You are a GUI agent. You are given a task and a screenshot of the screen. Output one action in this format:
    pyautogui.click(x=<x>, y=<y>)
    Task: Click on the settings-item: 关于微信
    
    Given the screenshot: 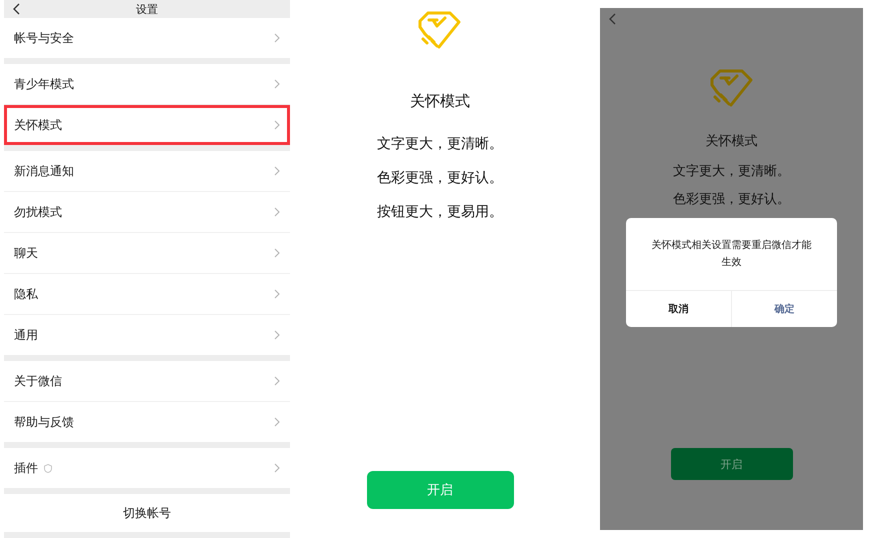 What is the action you would take?
    pyautogui.click(x=147, y=381)
    